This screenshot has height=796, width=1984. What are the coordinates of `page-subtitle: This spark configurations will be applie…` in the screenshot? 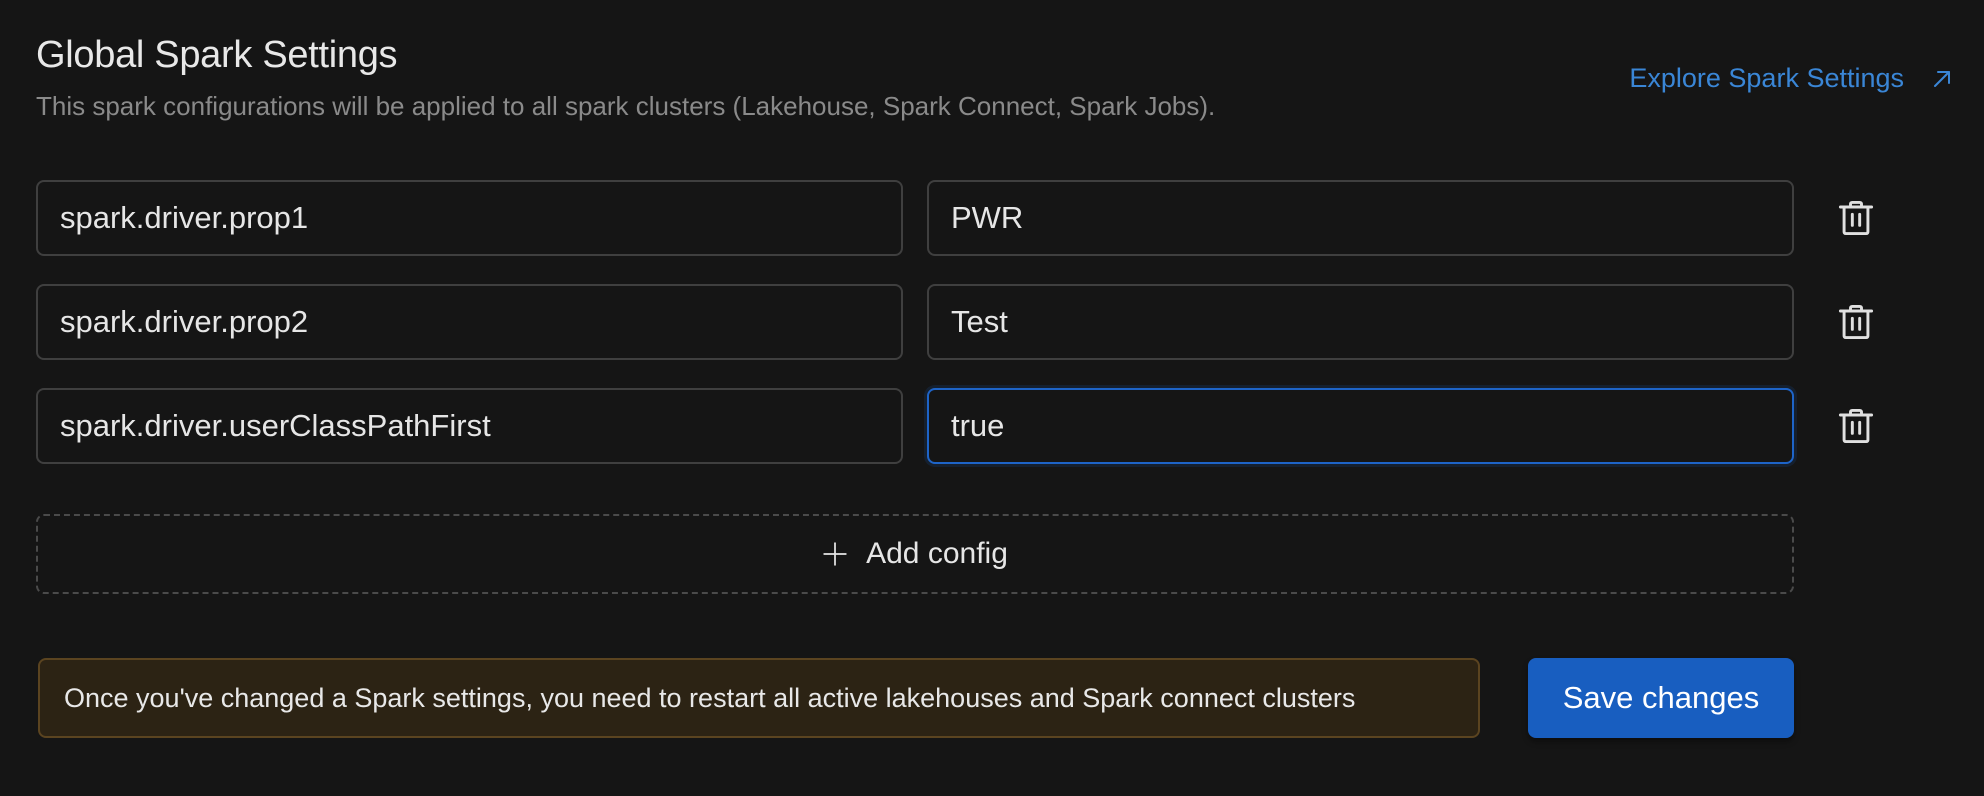 It's located at (626, 106).